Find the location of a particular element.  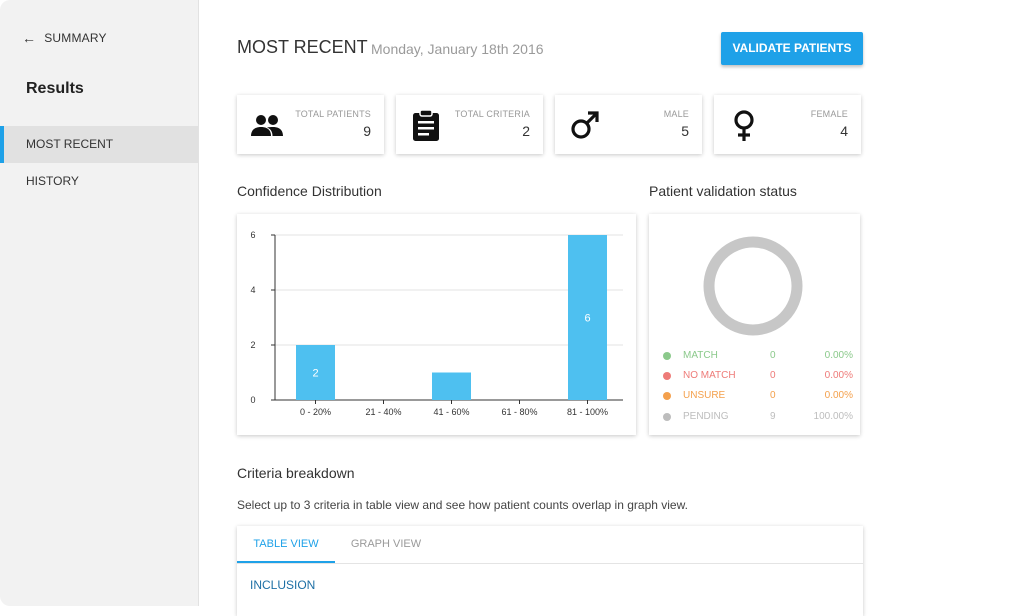

stat-value: 9 is located at coordinates (367, 131).